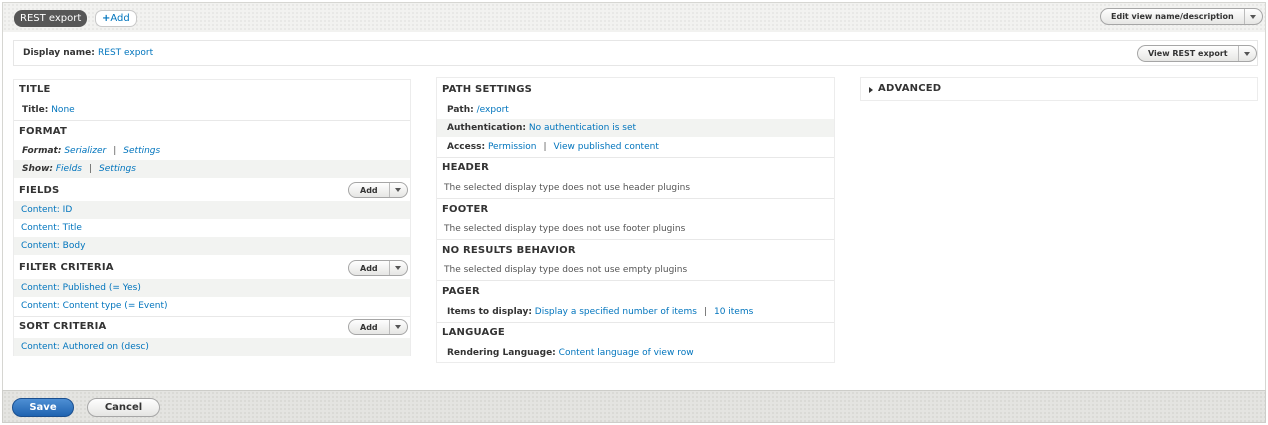 The image size is (1268, 425). I want to click on no-results-heading: NO RESULTS BEHAVIOR, so click(509, 250).